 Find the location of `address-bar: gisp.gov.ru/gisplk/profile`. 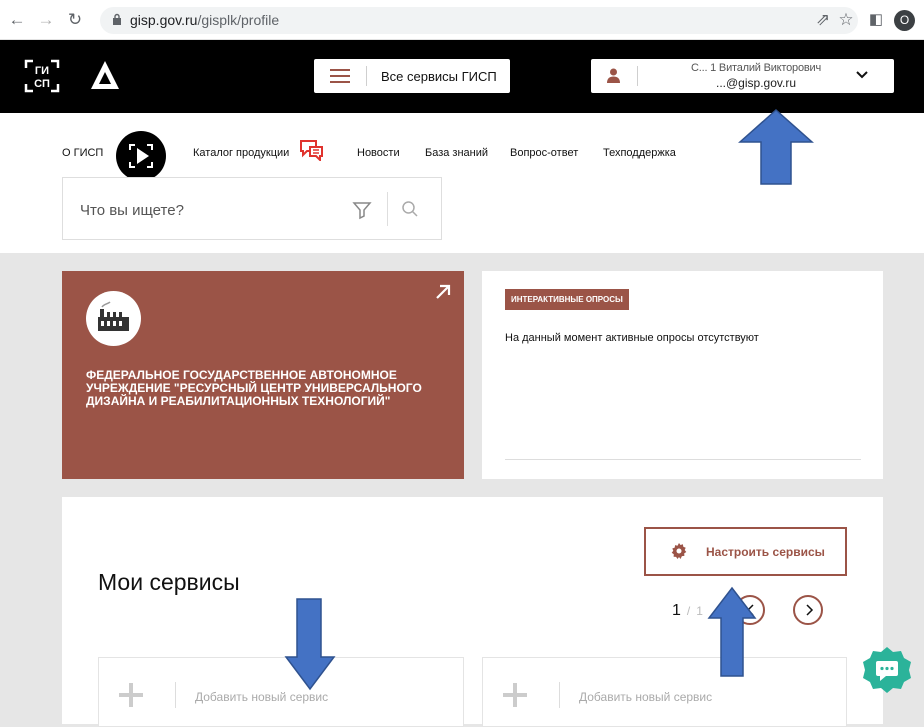

address-bar: gisp.gov.ru/gisplk/profile is located at coordinates (479, 20).